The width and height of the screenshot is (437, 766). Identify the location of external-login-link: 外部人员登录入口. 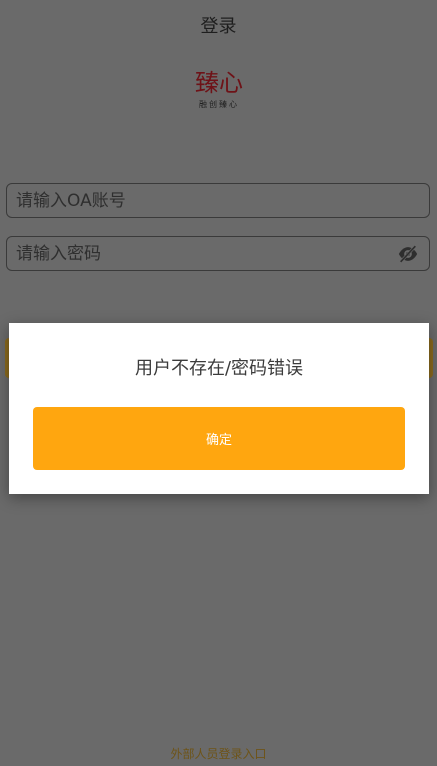
(218, 754).